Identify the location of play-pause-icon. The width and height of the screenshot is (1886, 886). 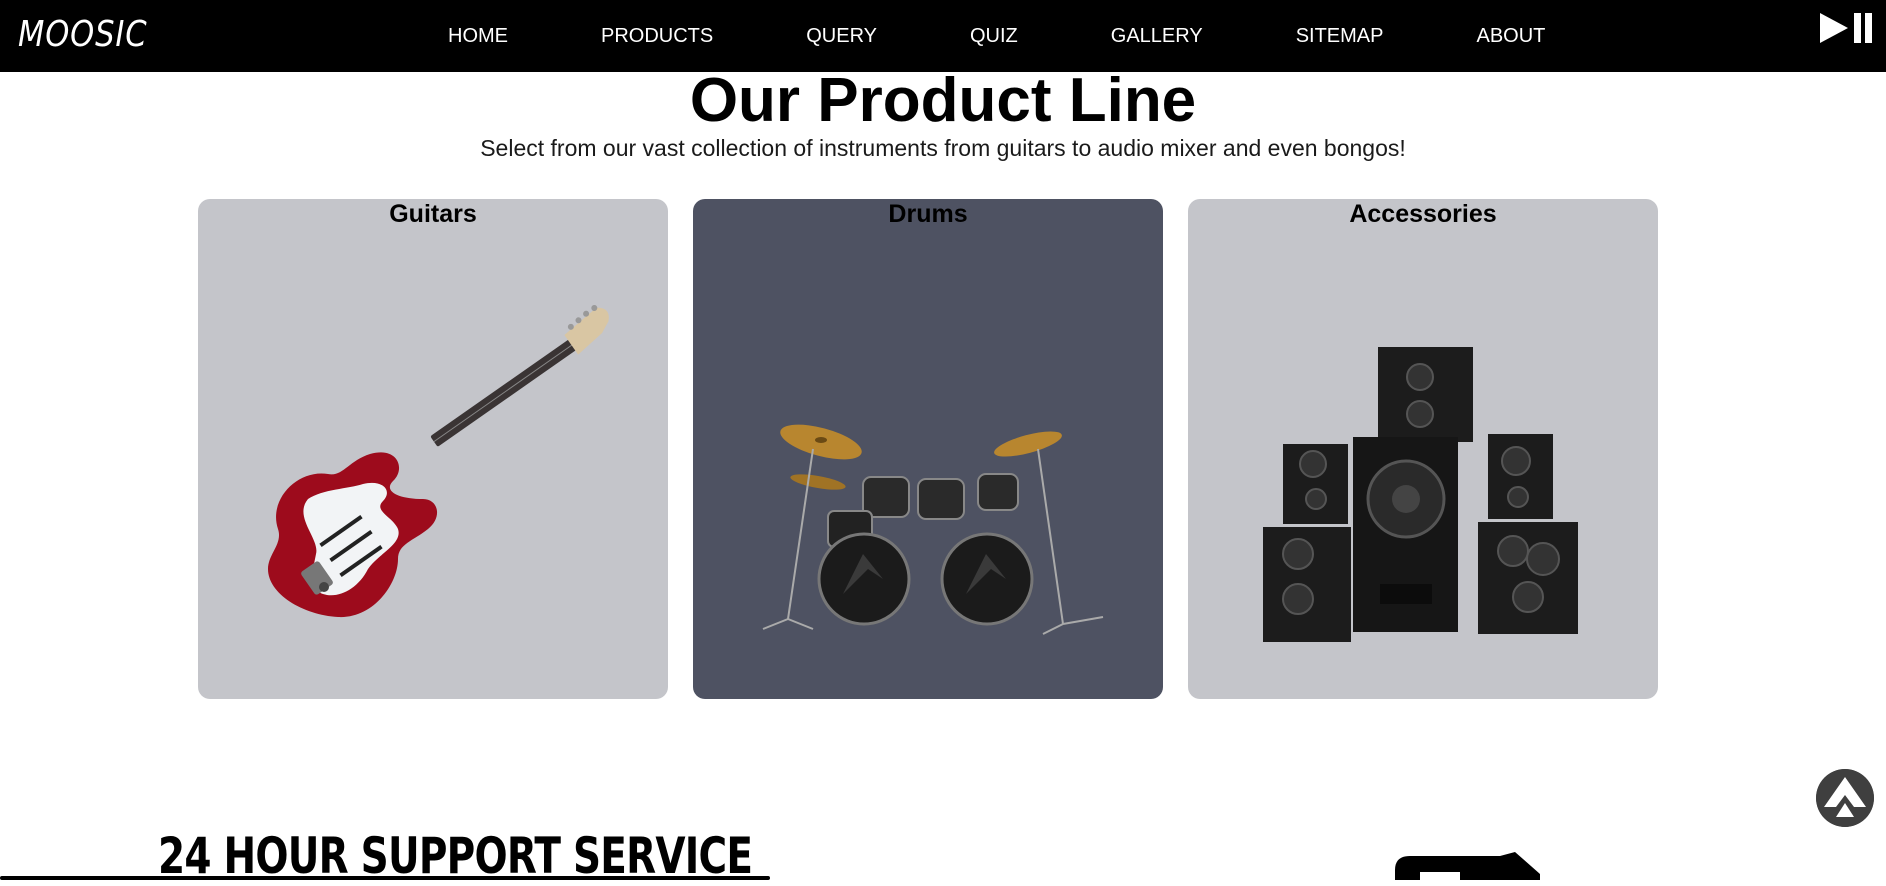
(1846, 28).